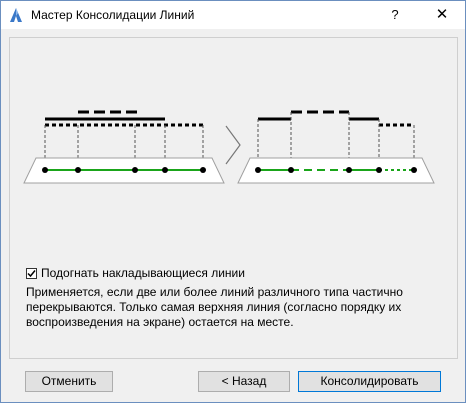 The image size is (466, 403). What do you see at coordinates (244, 381) in the screenshot?
I see `back-button: < Назад` at bounding box center [244, 381].